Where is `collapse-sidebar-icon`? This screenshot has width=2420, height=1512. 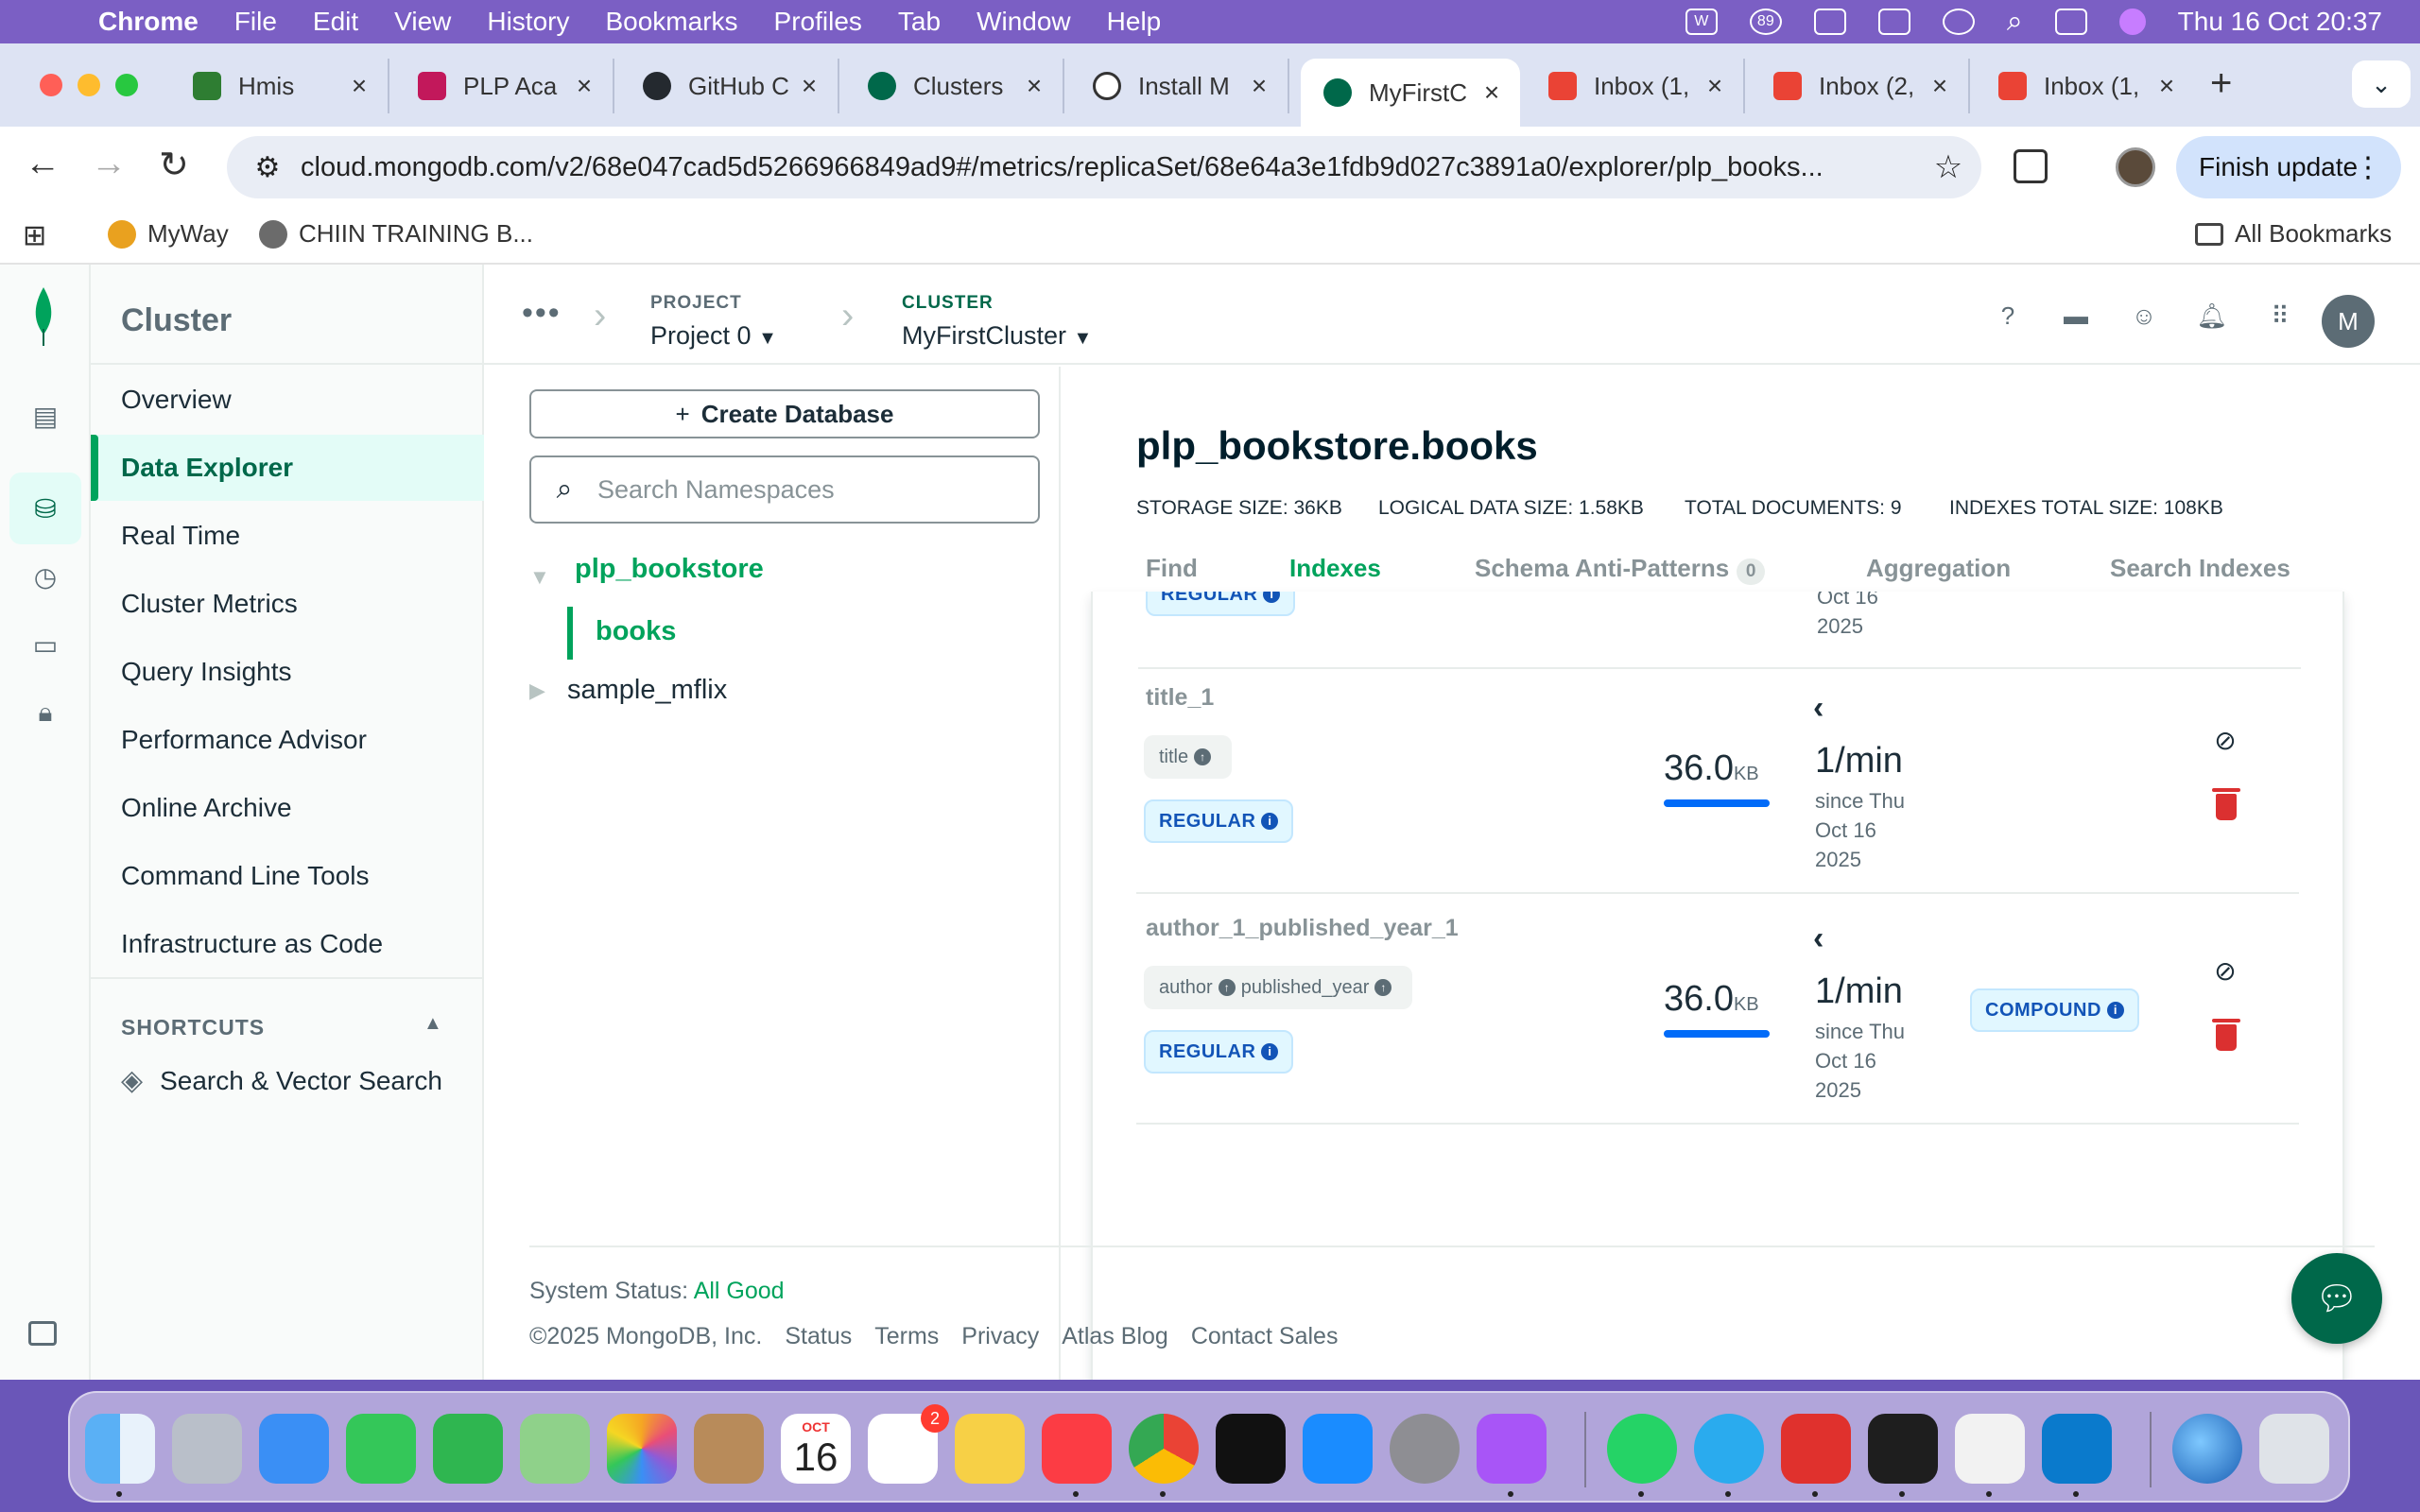
collapse-sidebar-icon is located at coordinates (42, 1333).